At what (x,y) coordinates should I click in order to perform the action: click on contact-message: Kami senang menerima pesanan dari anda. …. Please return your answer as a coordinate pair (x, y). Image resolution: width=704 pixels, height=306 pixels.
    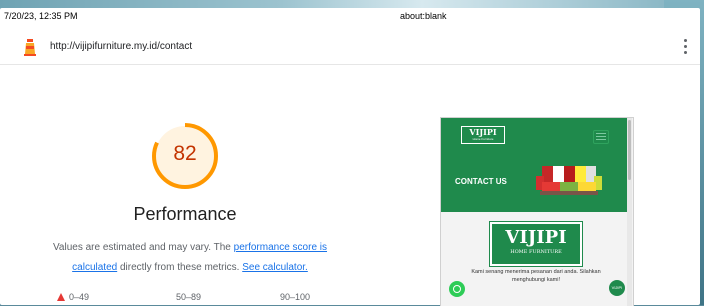
    Looking at the image, I should click on (536, 276).